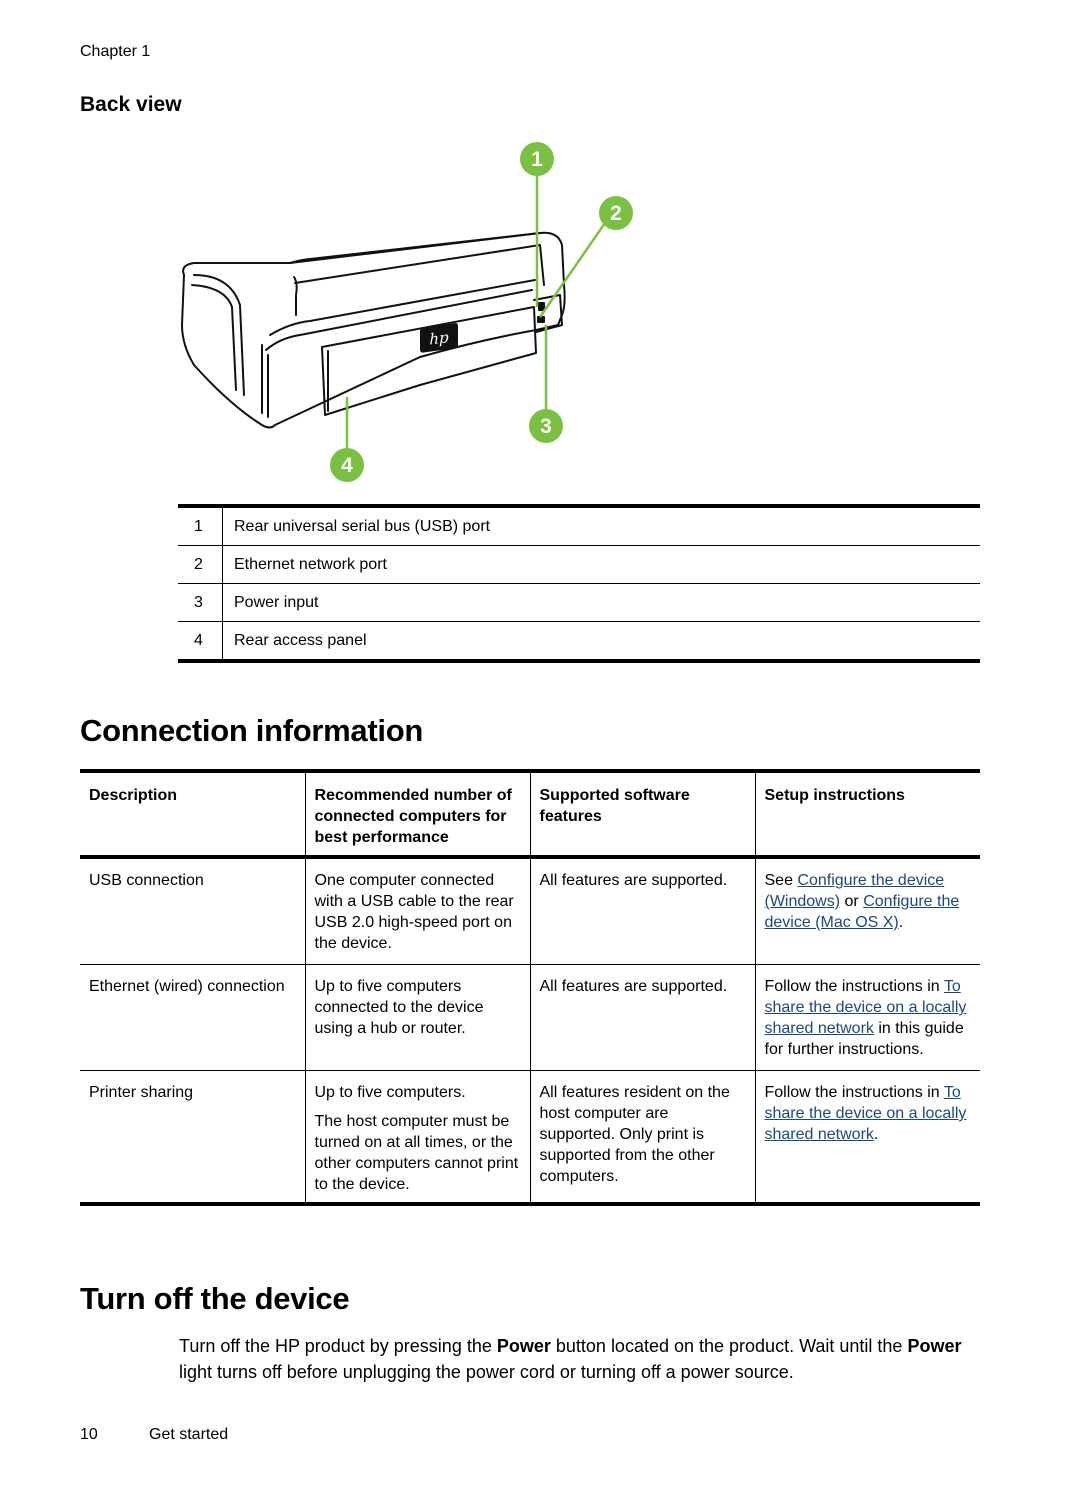 The width and height of the screenshot is (1080, 1495). What do you see at coordinates (131, 104) in the screenshot?
I see `back-view-heading: Back view` at bounding box center [131, 104].